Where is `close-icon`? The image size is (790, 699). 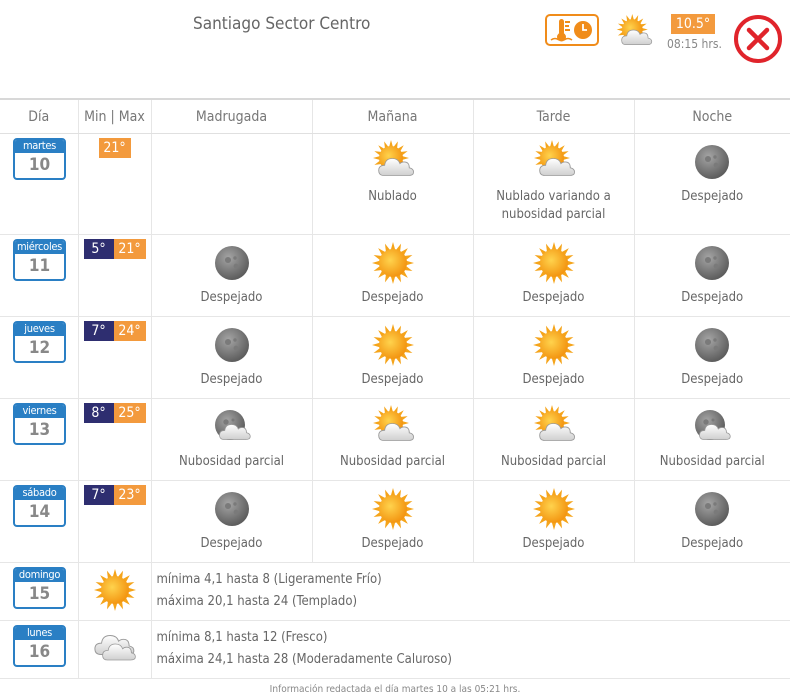
close-icon is located at coordinates (758, 39).